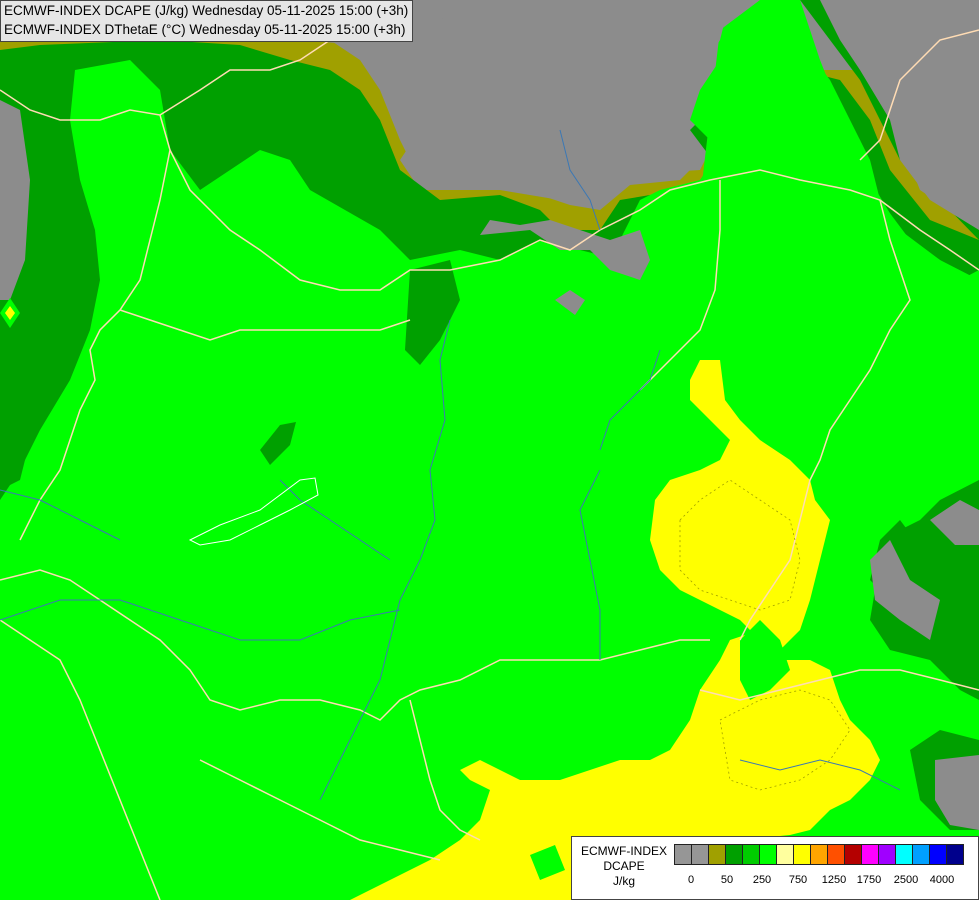 Image resolution: width=979 pixels, height=900 pixels. Describe the element at coordinates (691, 880) in the screenshot. I see `legend-tick-label: 0` at that location.